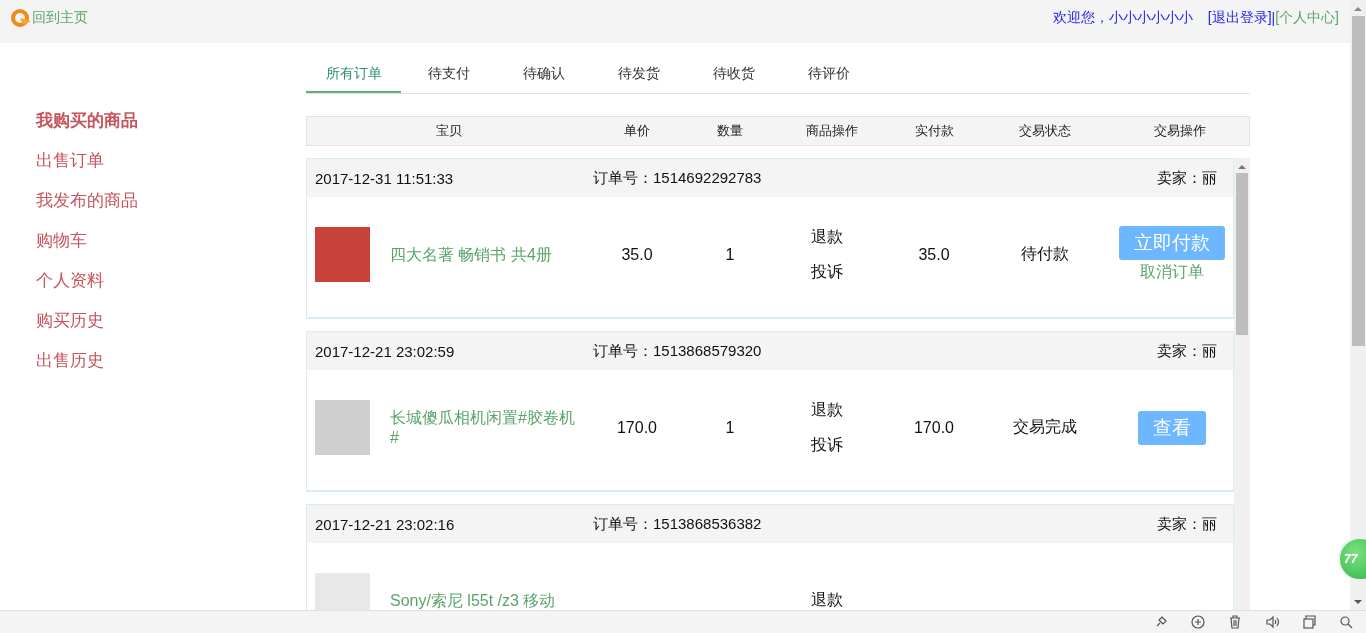 The image size is (1366, 633). What do you see at coordinates (733, 74) in the screenshot?
I see `order-tab: 待收货` at bounding box center [733, 74].